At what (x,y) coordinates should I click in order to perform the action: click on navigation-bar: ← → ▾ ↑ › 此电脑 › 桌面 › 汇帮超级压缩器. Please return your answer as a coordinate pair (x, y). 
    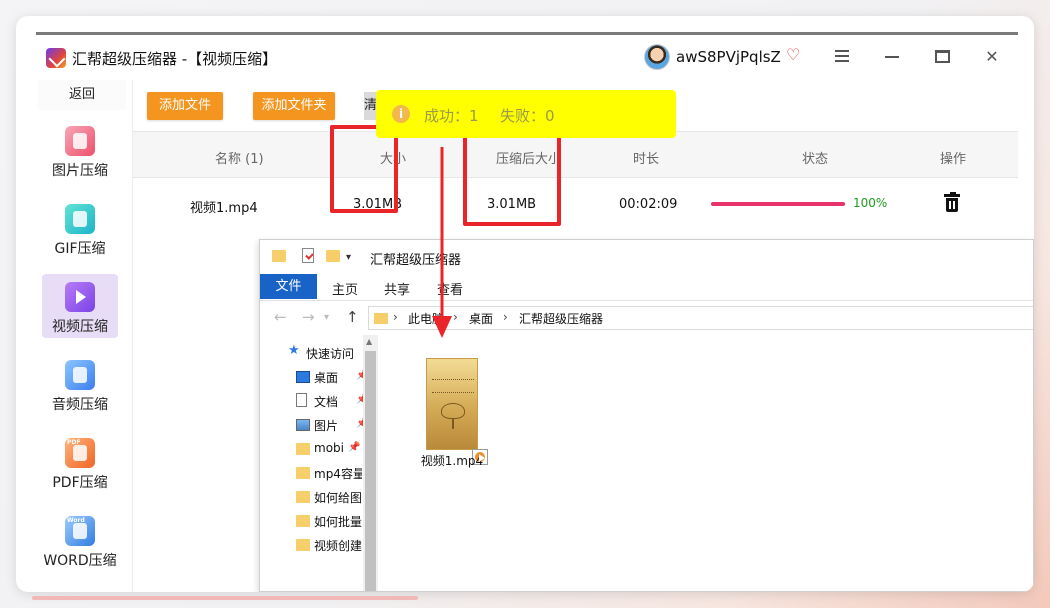
    Looking at the image, I should click on (646, 318).